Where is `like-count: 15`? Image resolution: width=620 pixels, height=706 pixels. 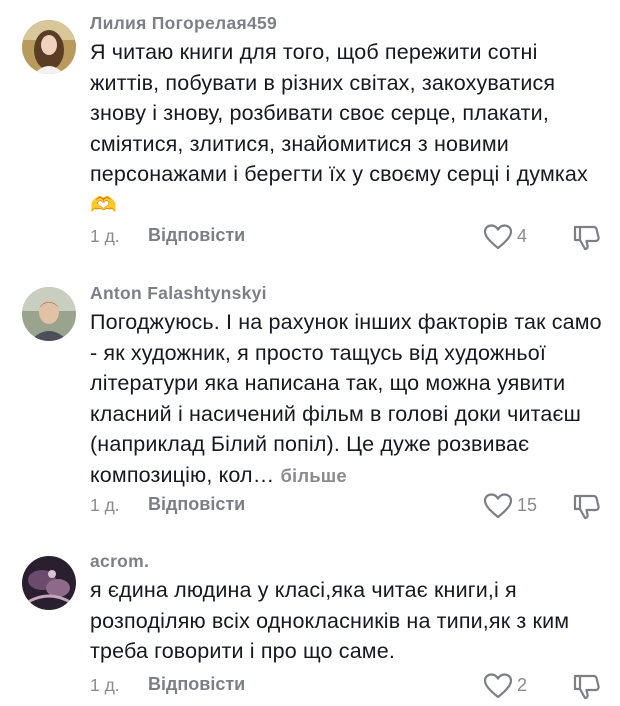
like-count: 15 is located at coordinates (527, 505).